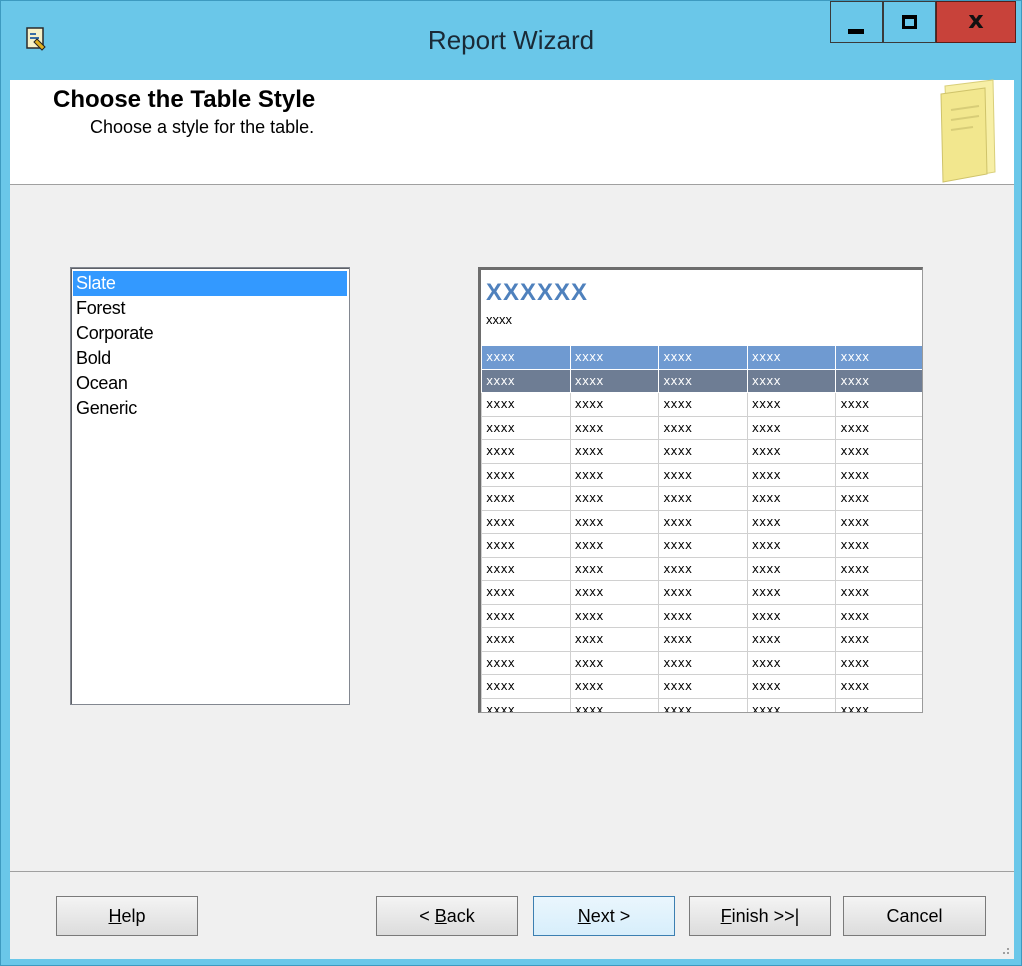 The height and width of the screenshot is (966, 1022). I want to click on style-option-generic: Generic, so click(210, 408).